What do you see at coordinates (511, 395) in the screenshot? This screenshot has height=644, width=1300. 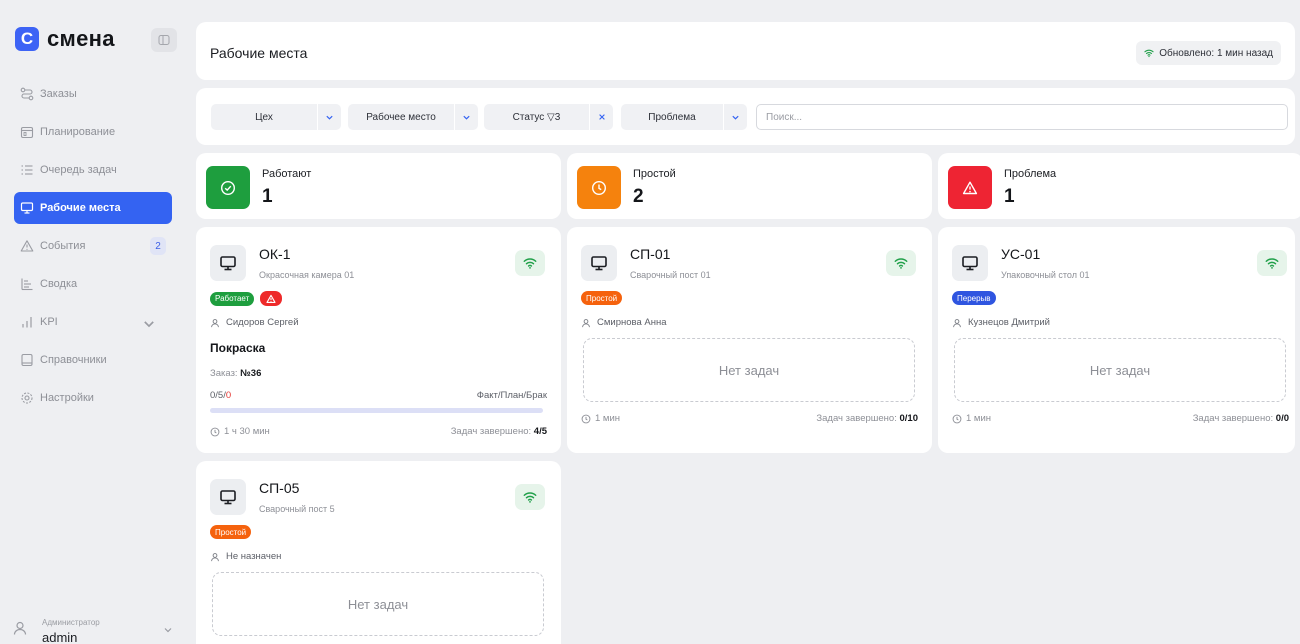 I see `fact-plan-defect-label: Факт/План/Брак` at bounding box center [511, 395].